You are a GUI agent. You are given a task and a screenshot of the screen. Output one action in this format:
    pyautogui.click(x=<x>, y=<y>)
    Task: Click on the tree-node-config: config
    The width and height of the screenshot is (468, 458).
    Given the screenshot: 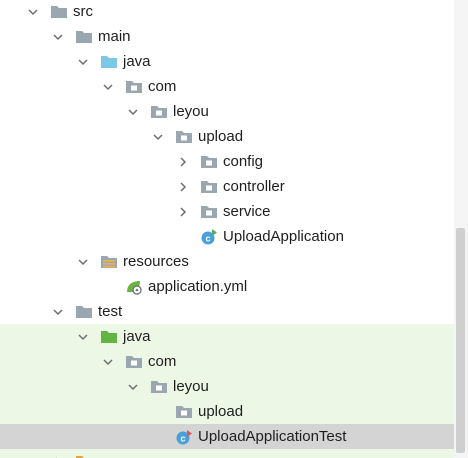 What is the action you would take?
    pyautogui.click(x=227, y=161)
    